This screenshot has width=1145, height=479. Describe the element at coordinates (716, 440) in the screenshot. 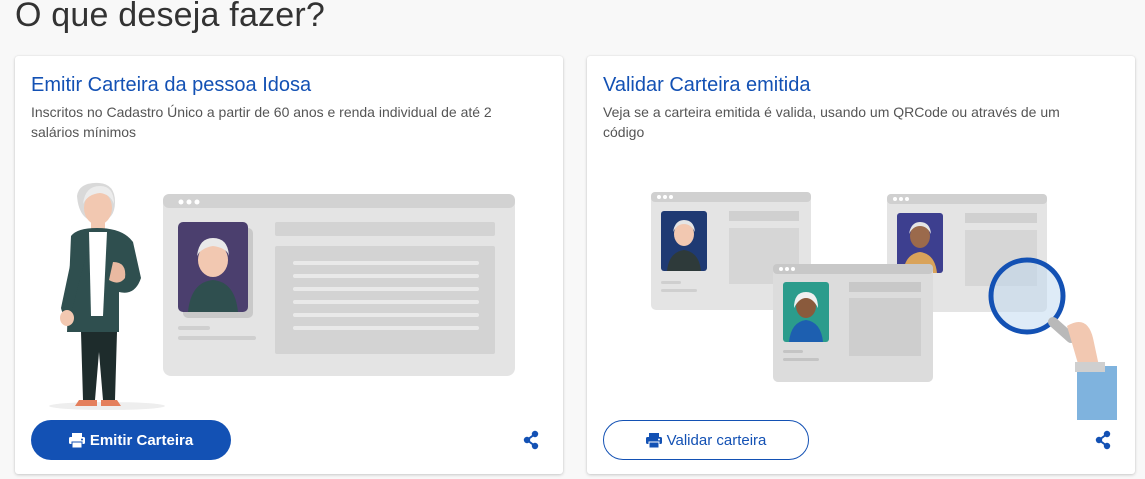

I see `button-label: Validar carteira` at that location.